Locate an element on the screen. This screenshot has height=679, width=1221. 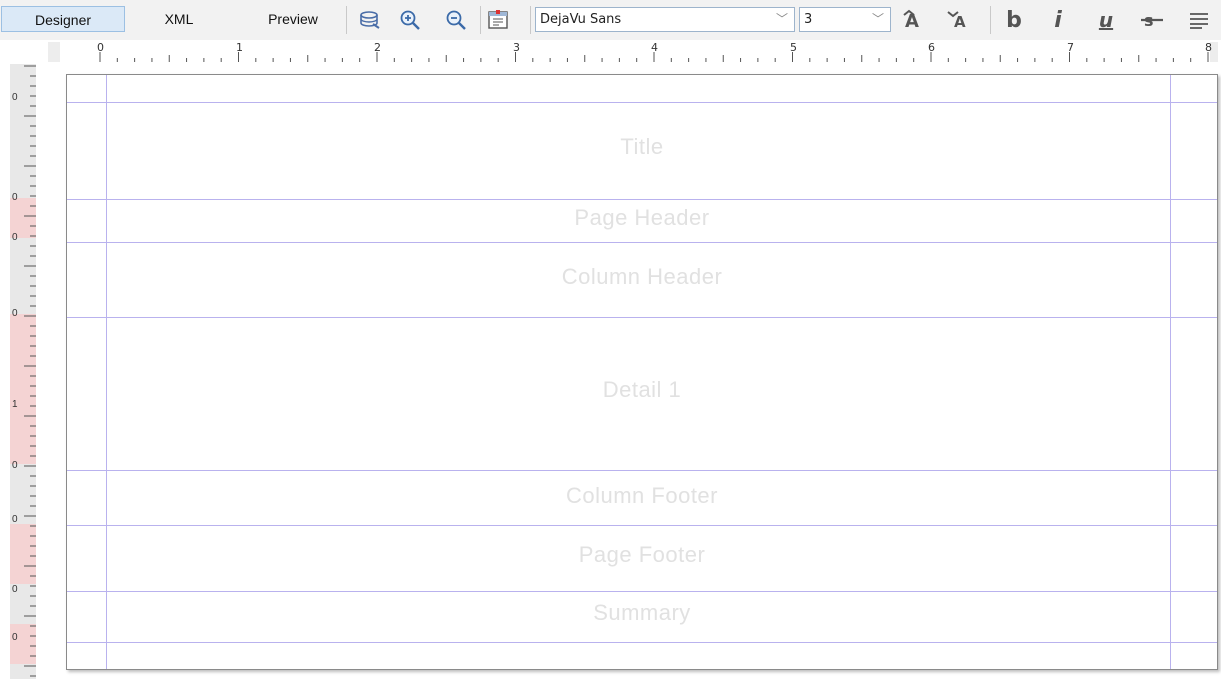
band-page-header: Page Header is located at coordinates (642, 218).